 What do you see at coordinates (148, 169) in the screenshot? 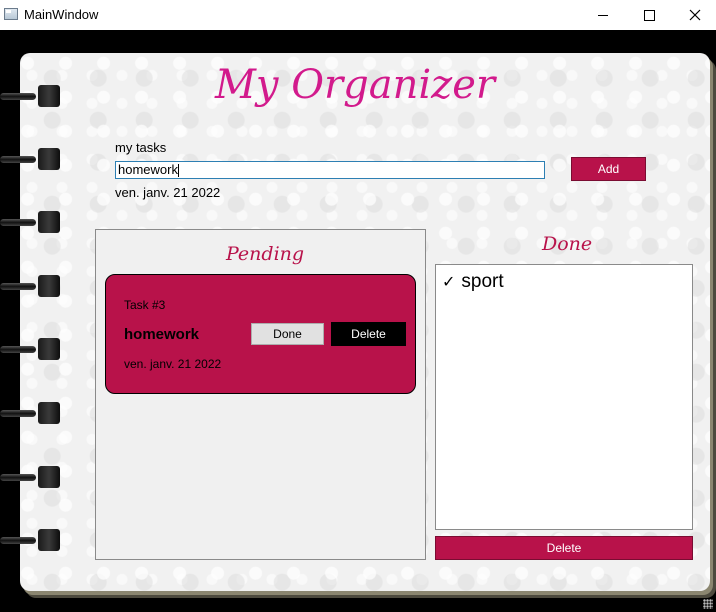
I see `task-input-value: homework` at bounding box center [148, 169].